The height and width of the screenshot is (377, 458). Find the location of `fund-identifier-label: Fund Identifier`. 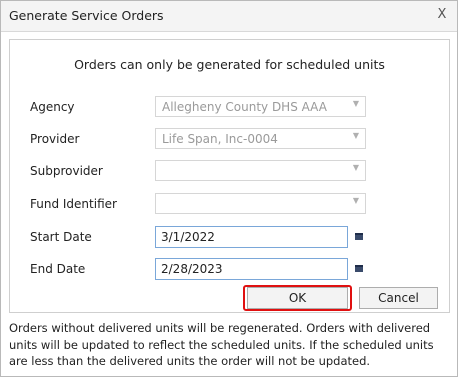

fund-identifier-label: Fund Identifier is located at coordinates (73, 204).